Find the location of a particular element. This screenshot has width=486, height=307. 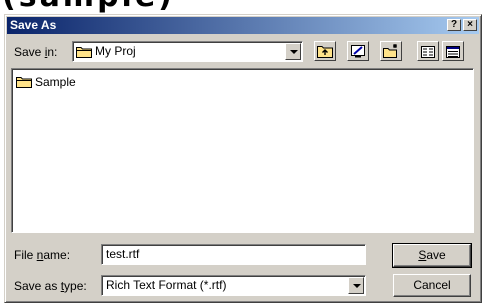

desktop-icon is located at coordinates (358, 53).